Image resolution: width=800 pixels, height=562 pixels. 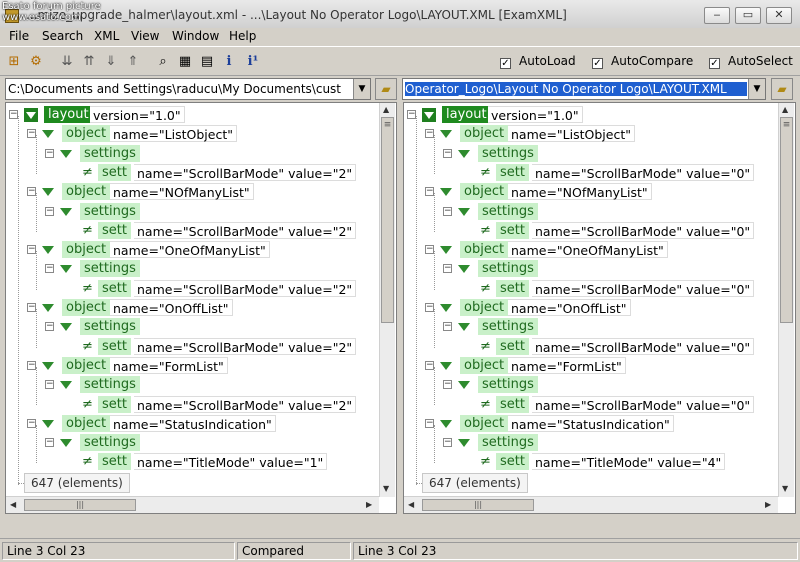 I want to click on tree-settings-icon: ⚙, so click(x=36, y=62).